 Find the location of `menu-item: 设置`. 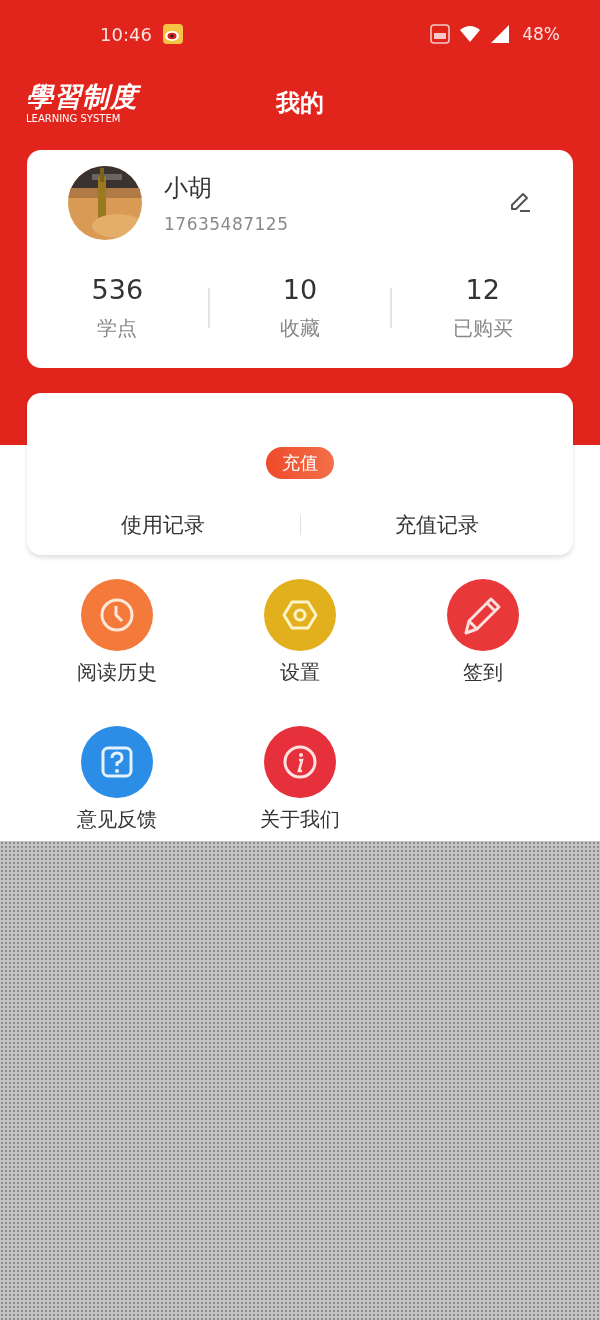

menu-item: 设置 is located at coordinates (300, 632).